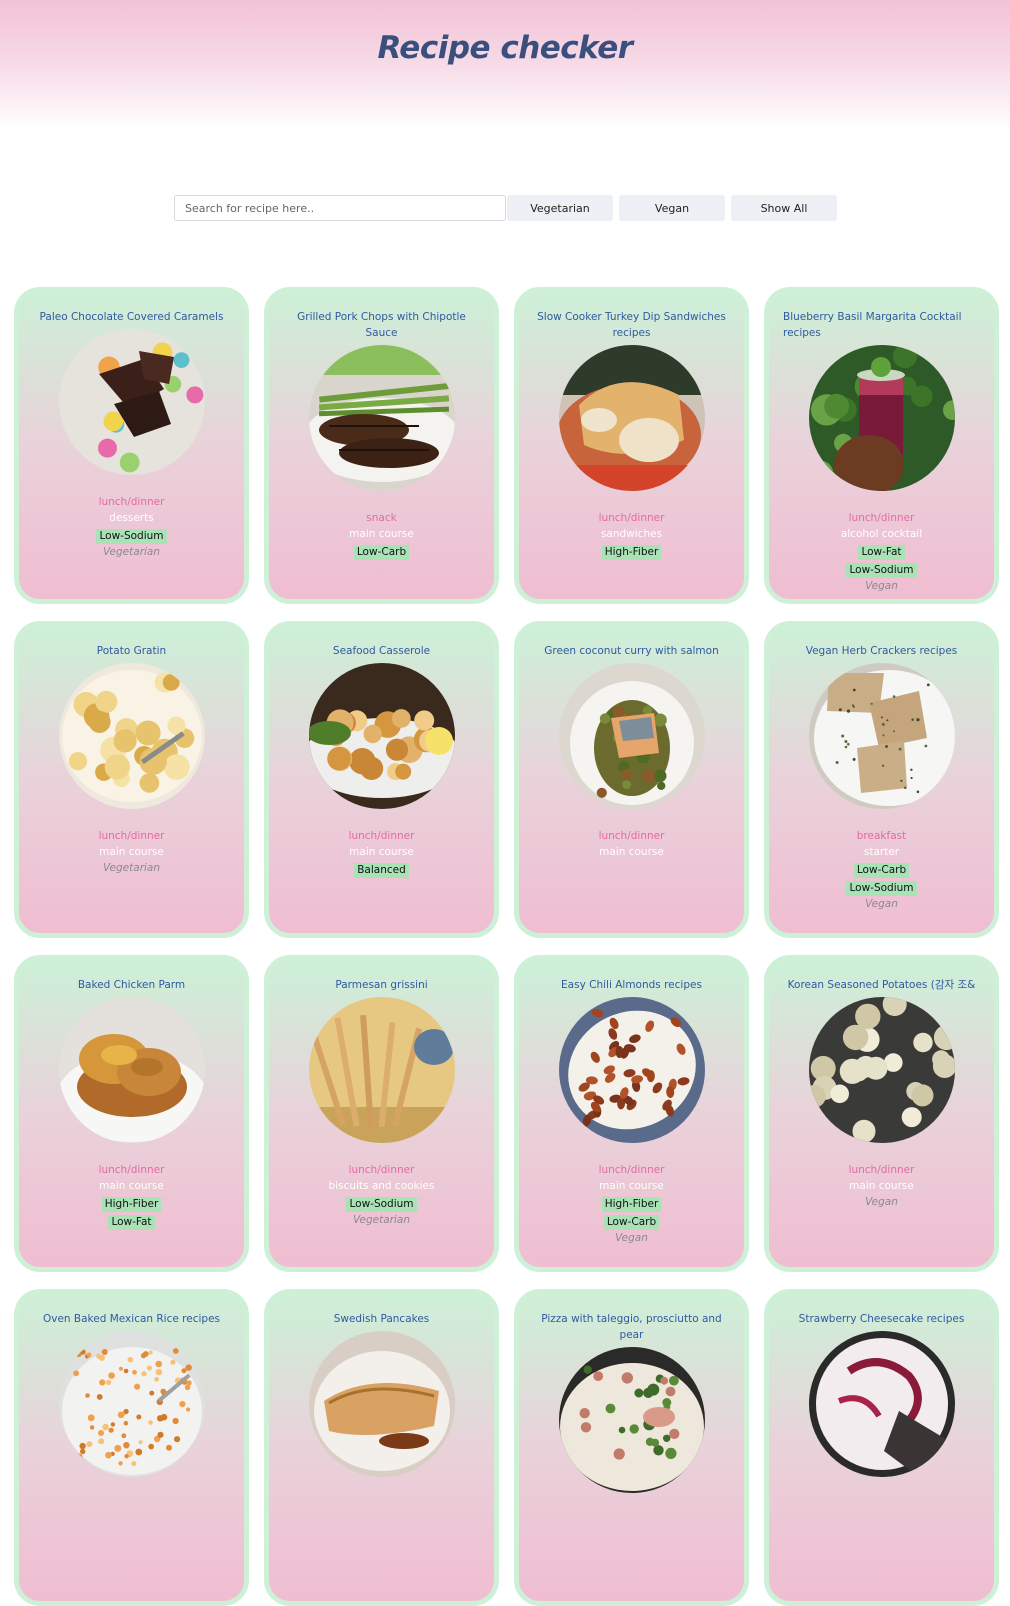  Describe the element at coordinates (131, 1319) in the screenshot. I see `recipe-title: Oven Baked Mexican Rice recipes` at that location.